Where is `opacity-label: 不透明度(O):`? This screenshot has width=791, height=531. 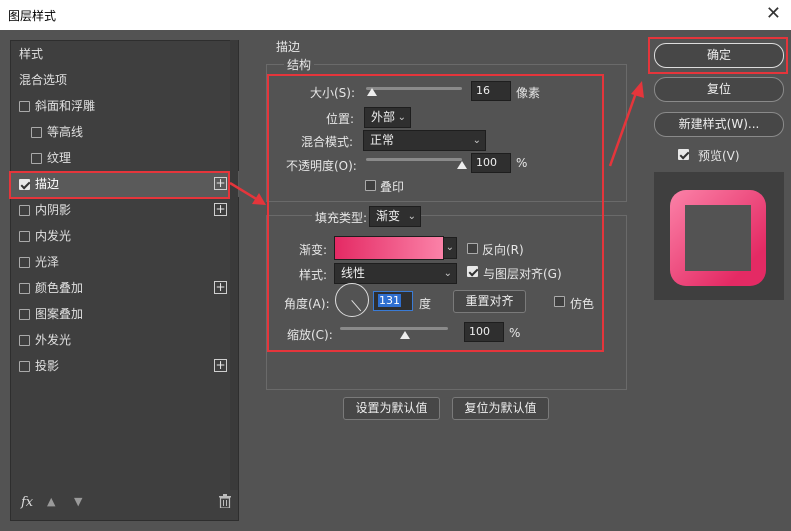 opacity-label: 不透明度(O): is located at coordinates (321, 166).